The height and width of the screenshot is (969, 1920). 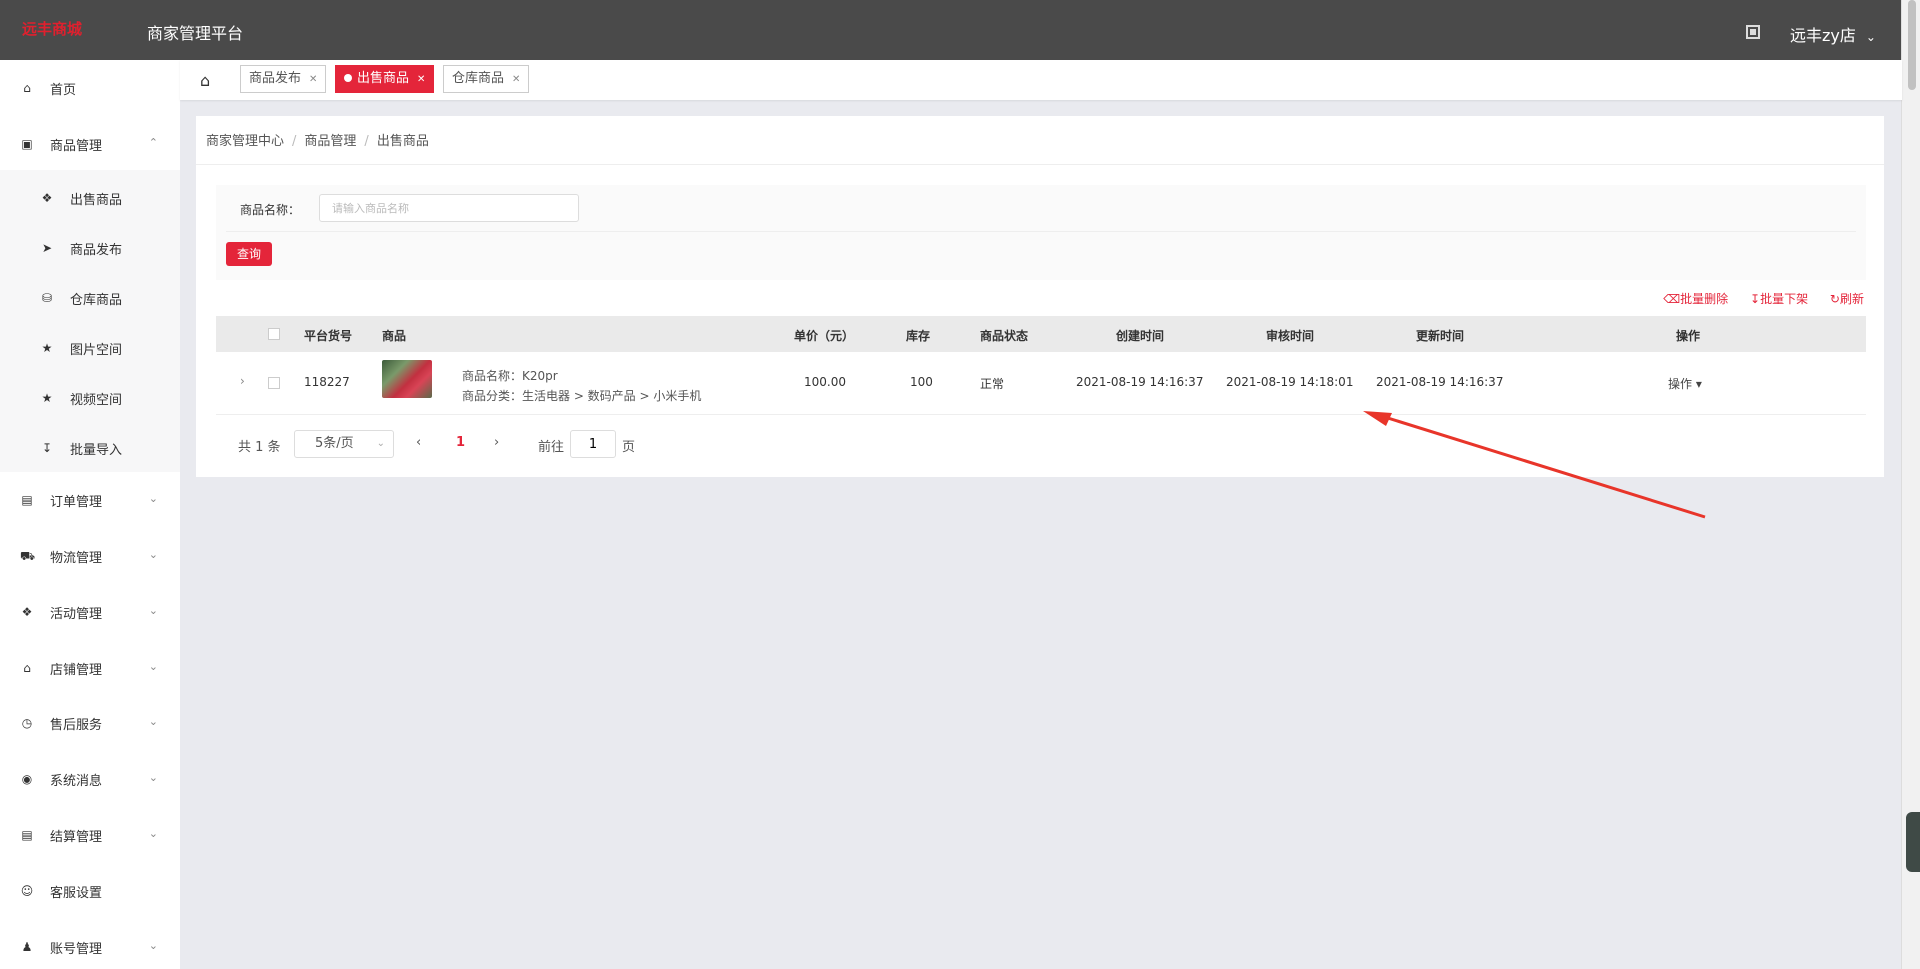 I want to click on page-size-select: 5条/页 ⌄, so click(x=344, y=444).